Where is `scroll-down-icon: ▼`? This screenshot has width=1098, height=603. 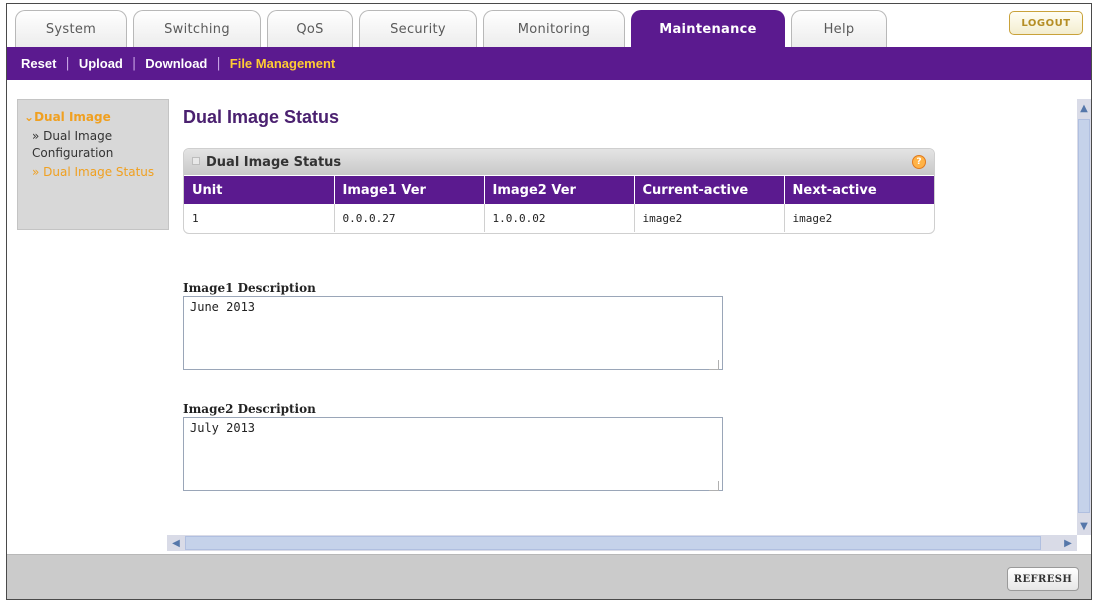
scroll-down-icon: ▼ is located at coordinates (1084, 526).